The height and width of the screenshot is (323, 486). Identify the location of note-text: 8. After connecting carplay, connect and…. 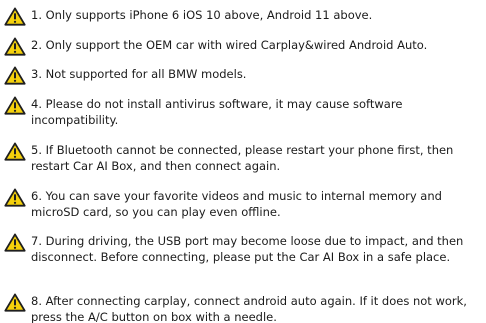
(249, 308).